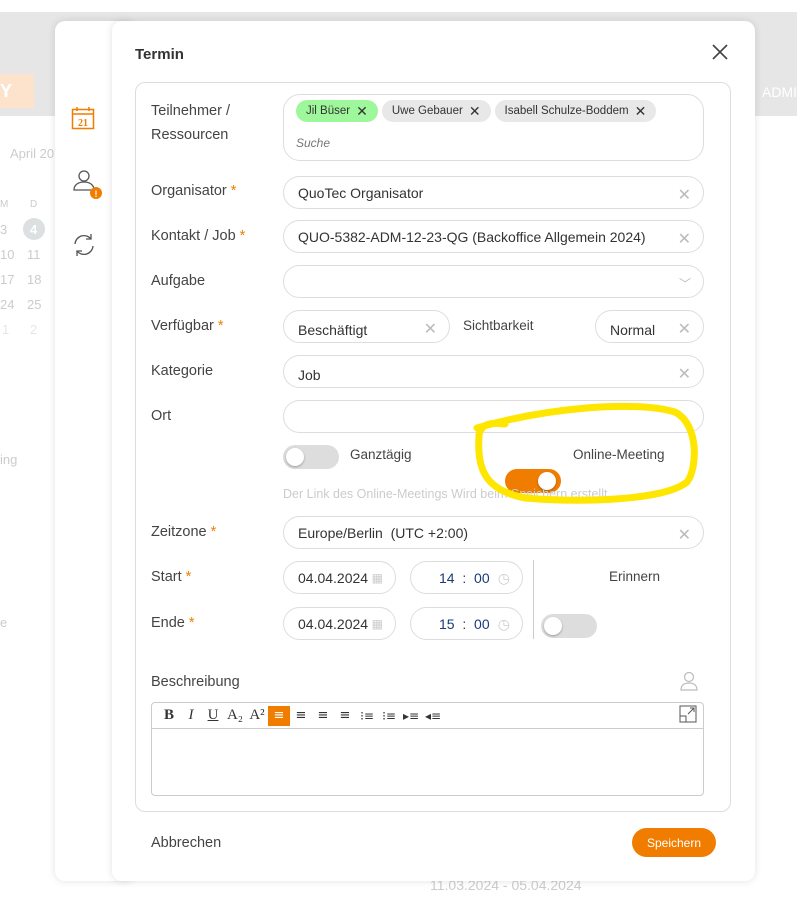 The width and height of the screenshot is (797, 898). What do you see at coordinates (323, 715) in the screenshot?
I see `align-right-button: ≡` at bounding box center [323, 715].